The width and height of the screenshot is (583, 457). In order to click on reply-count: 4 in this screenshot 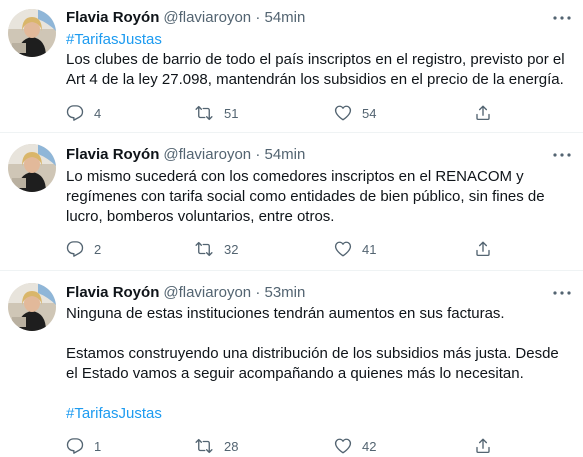, I will do `click(98, 113)`.